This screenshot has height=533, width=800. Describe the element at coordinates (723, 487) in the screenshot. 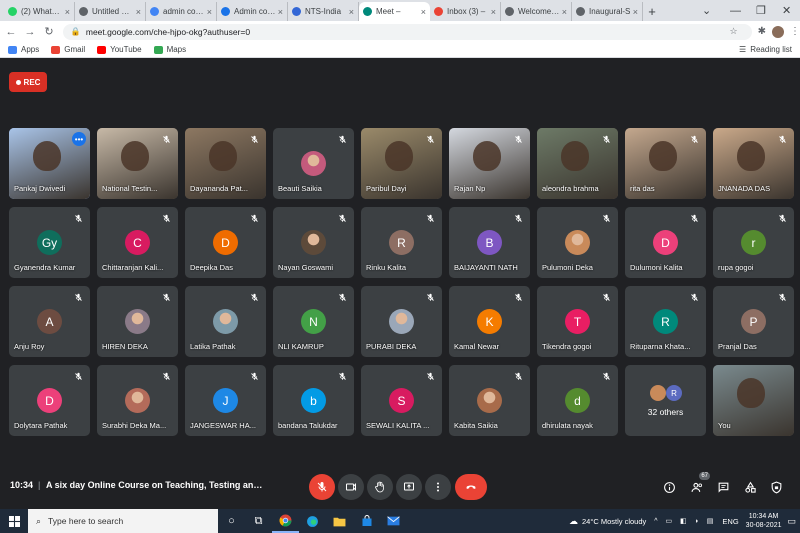

I see `chat-button` at that location.